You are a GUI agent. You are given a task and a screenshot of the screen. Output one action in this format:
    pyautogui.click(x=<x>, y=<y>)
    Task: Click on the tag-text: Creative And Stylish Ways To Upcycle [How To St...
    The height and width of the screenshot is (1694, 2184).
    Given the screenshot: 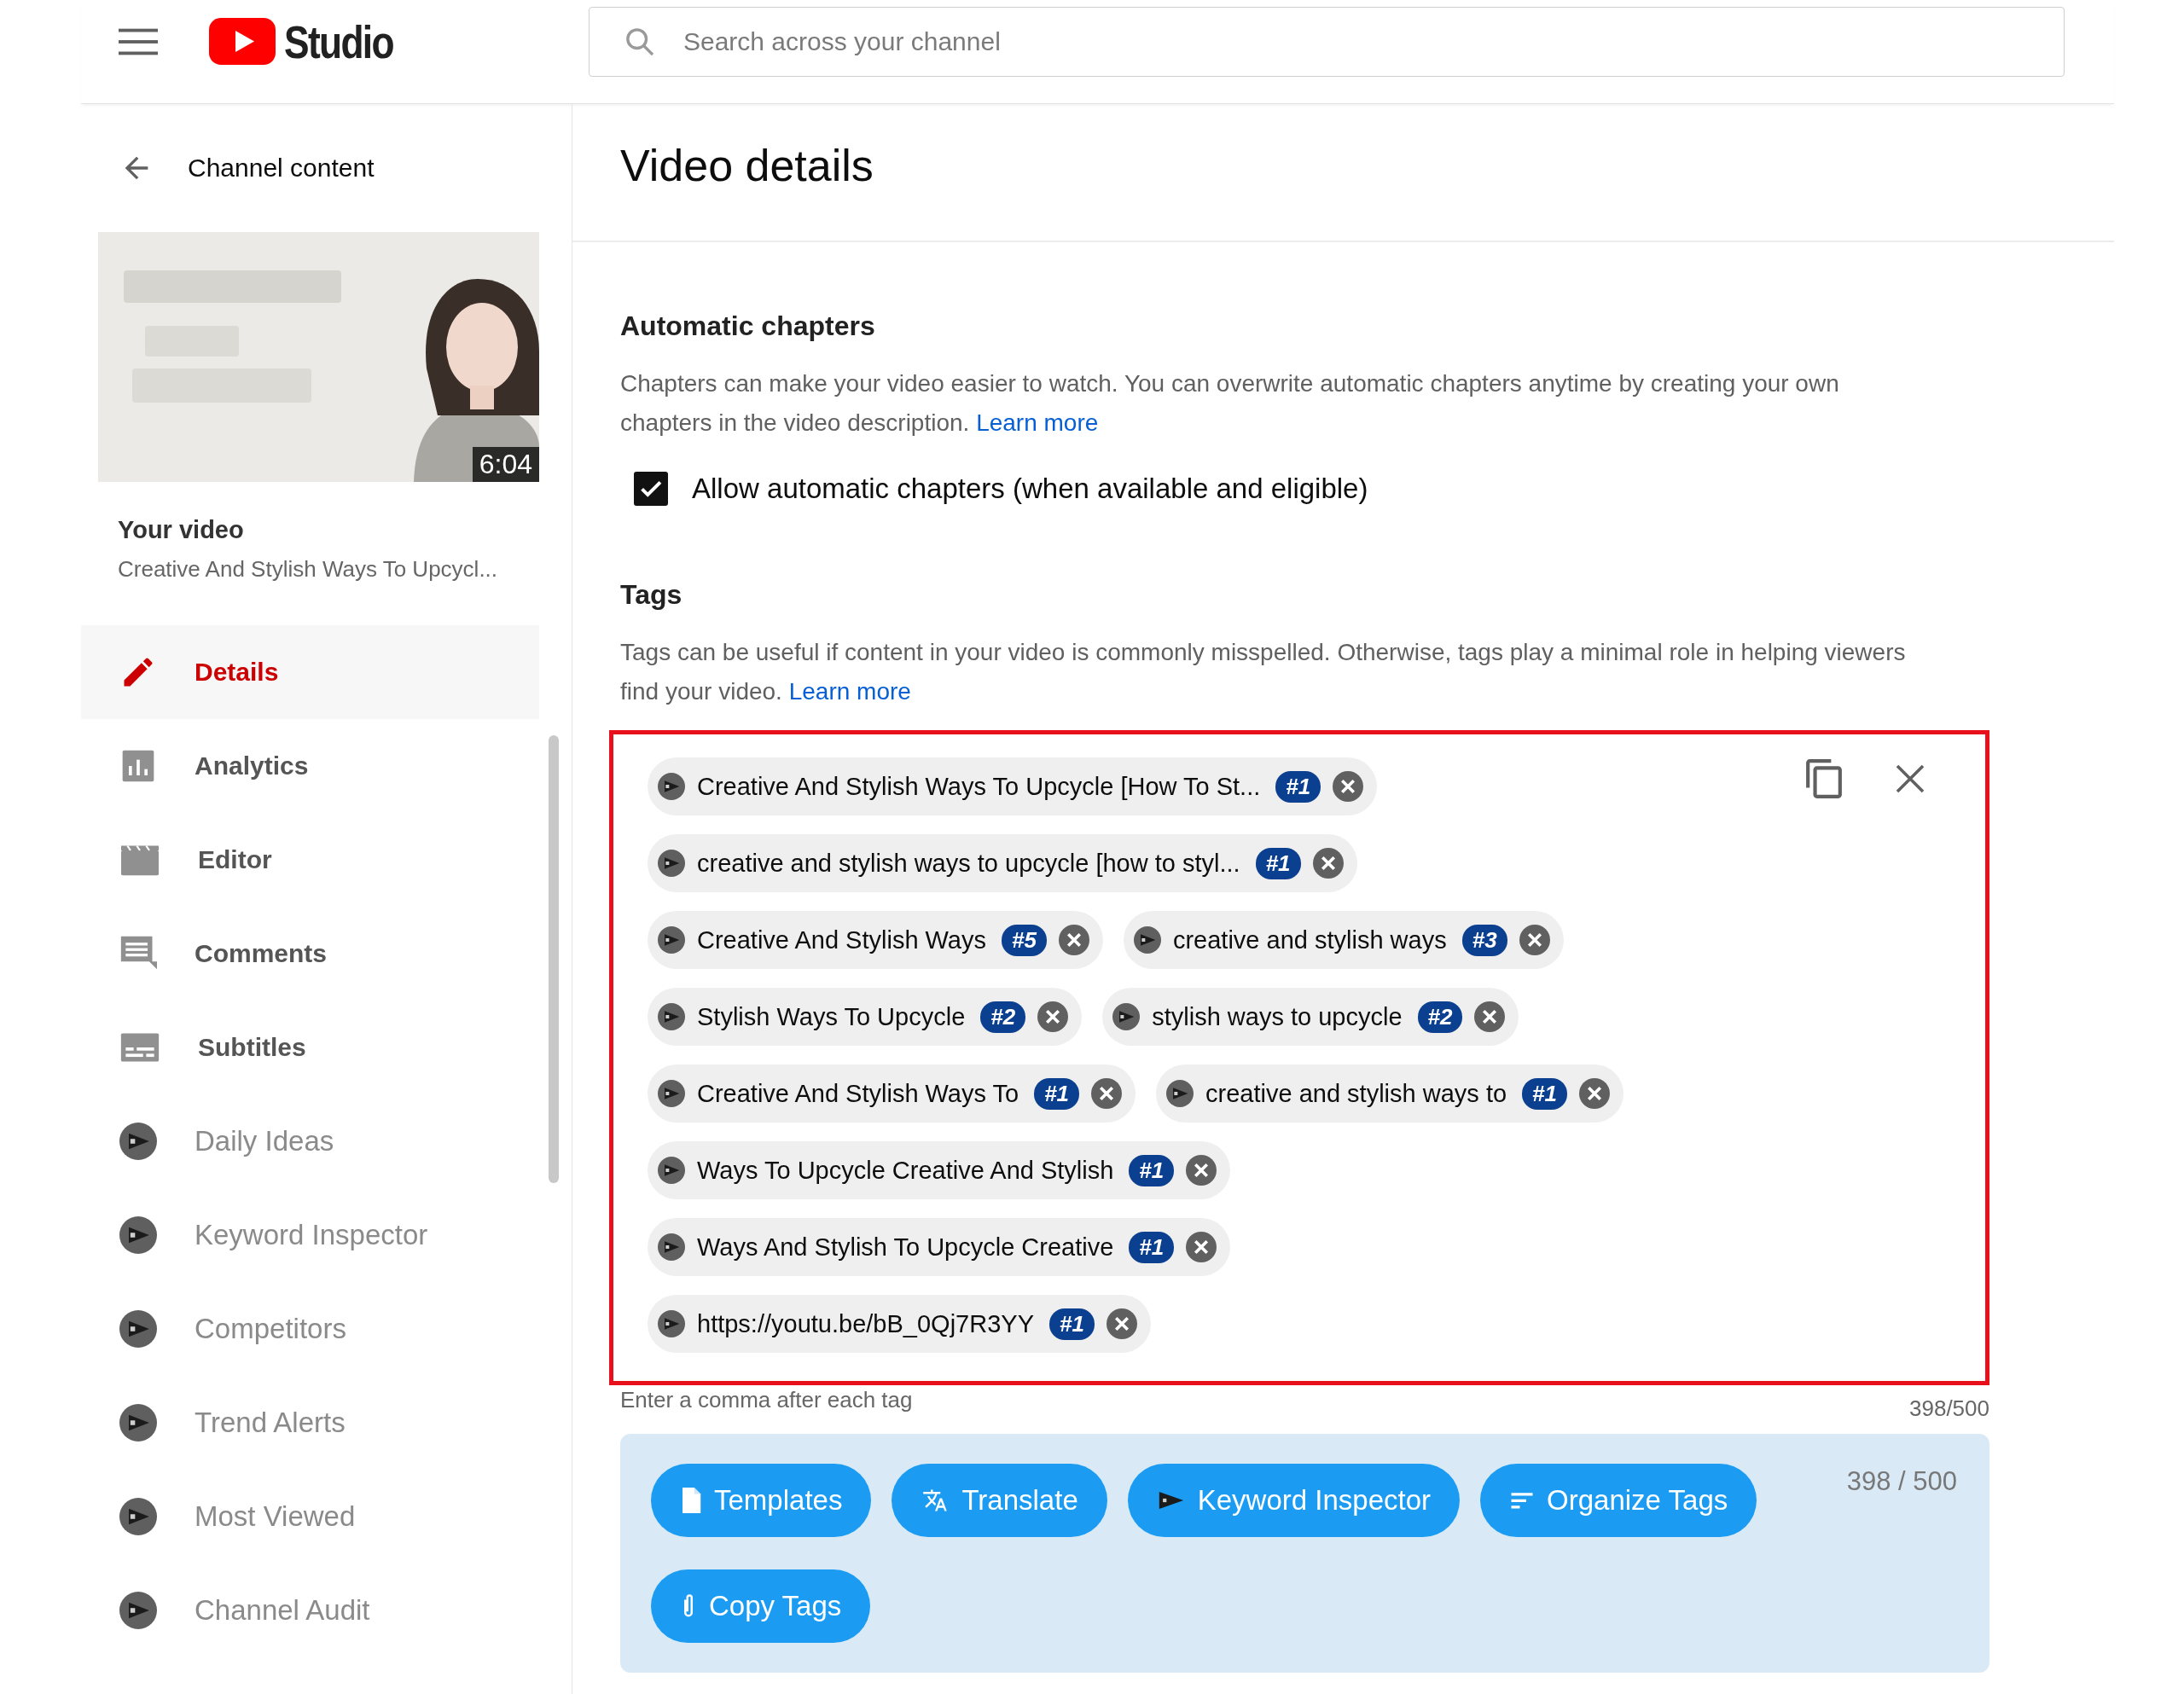 What is the action you would take?
    pyautogui.click(x=979, y=786)
    